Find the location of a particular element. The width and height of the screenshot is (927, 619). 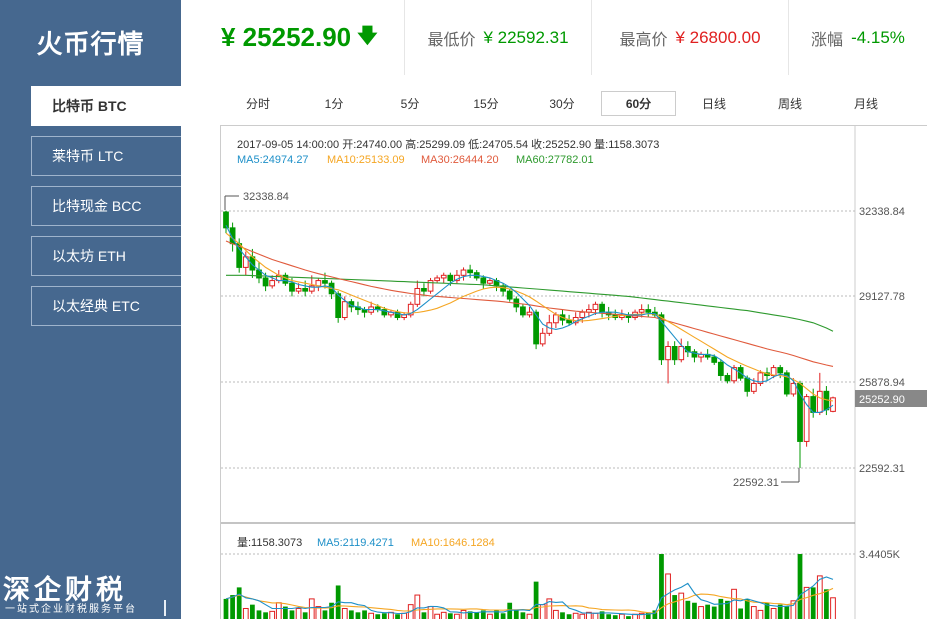

volume-info: 量:1158.3073 is located at coordinates (269, 542).